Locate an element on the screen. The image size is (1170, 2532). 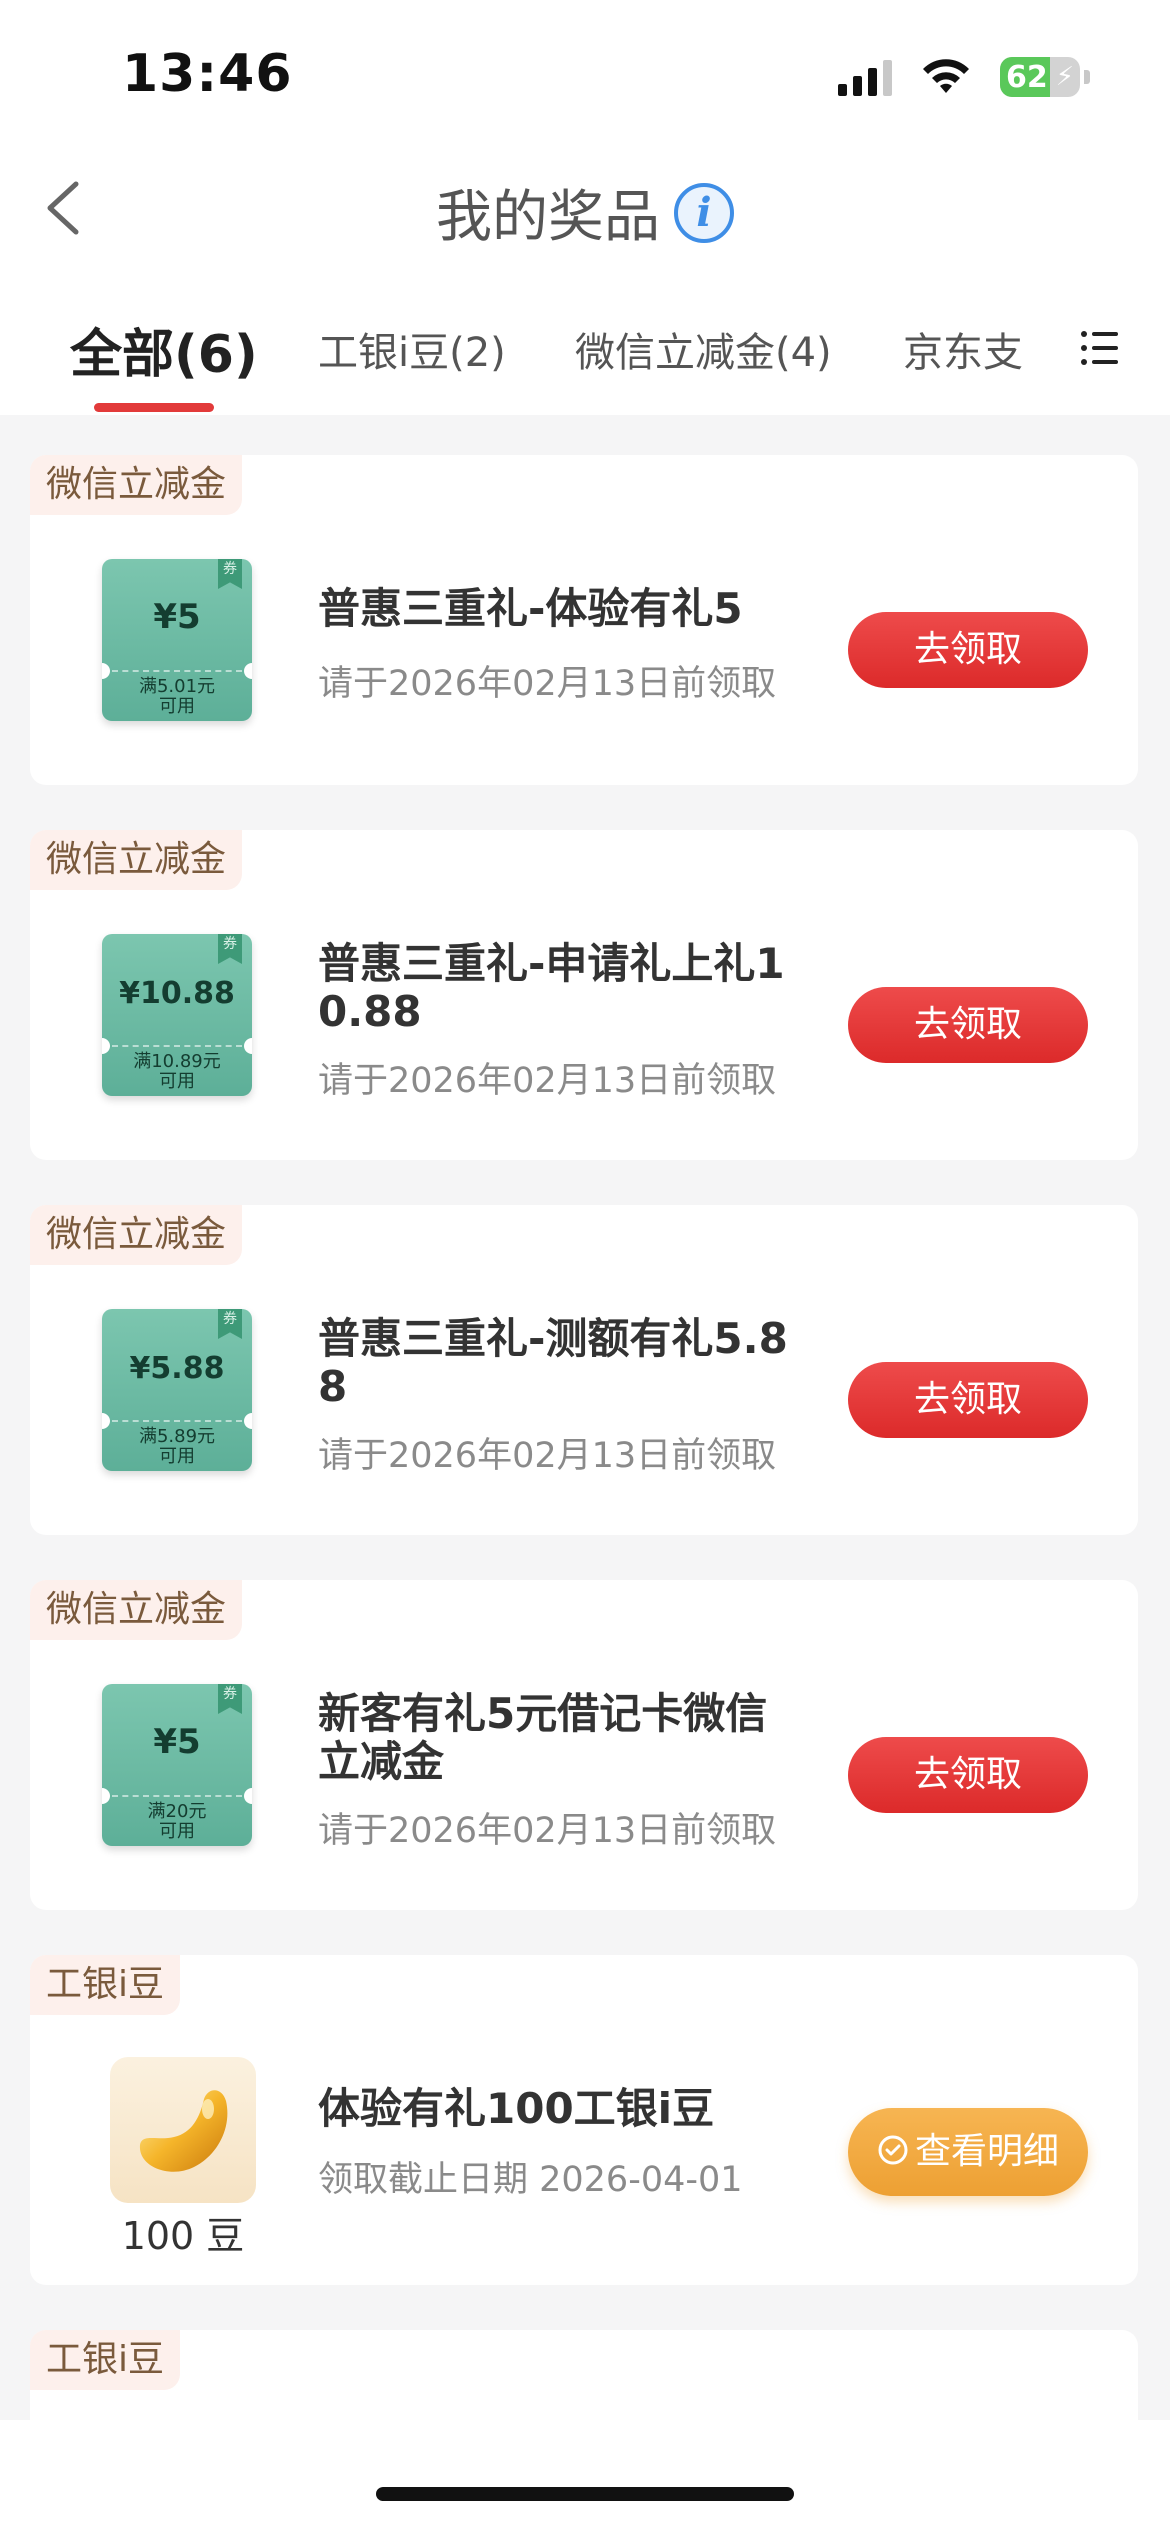
coupon-condition: 满20元 可用 is located at coordinates (177, 1822).